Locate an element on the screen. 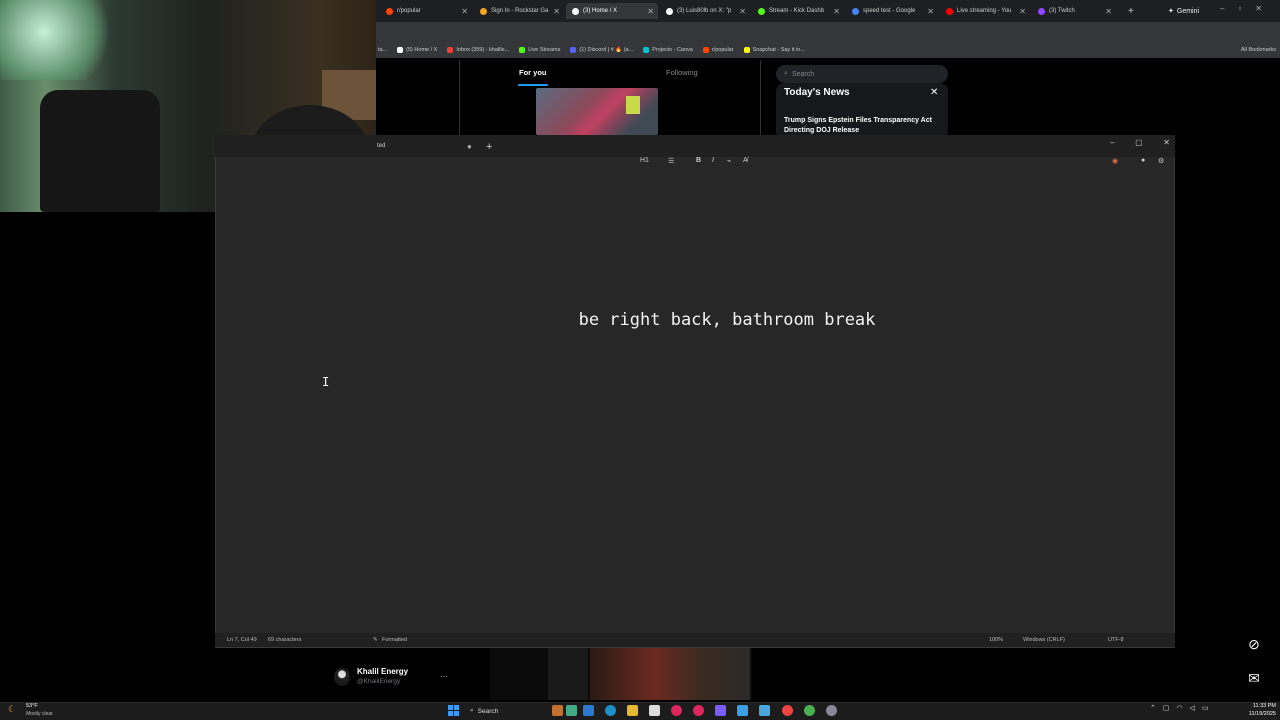  notepad-text: be right back, bathroom break is located at coordinates (727, 320).